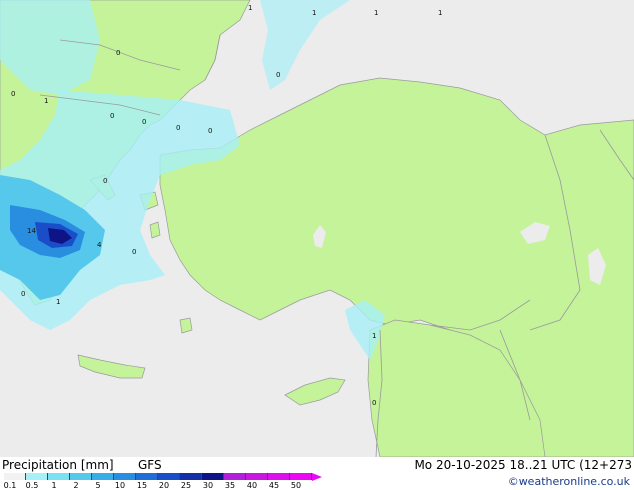 The height and width of the screenshot is (490, 634). I want to click on value-label: 4, so click(99, 245).